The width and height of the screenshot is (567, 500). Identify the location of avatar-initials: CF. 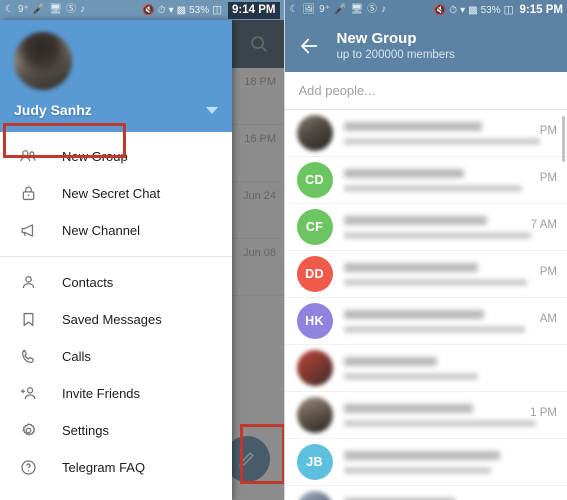
(314, 227).